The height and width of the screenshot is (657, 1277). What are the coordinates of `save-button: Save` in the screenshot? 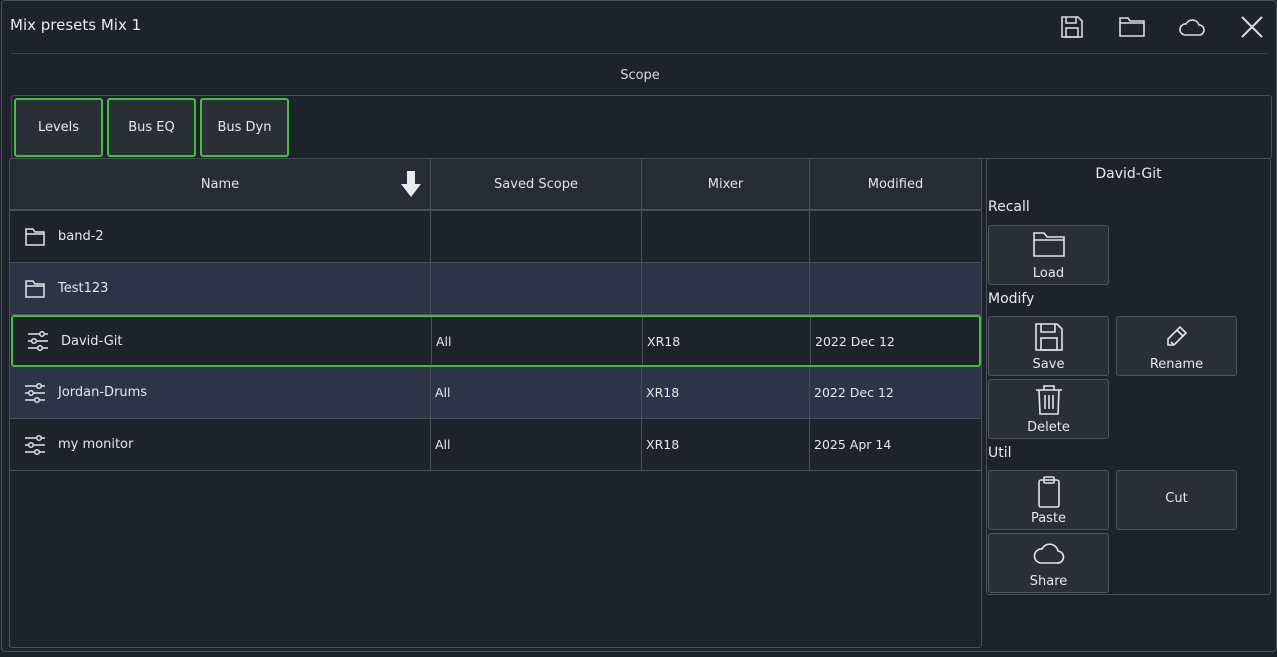 It's located at (1048, 346).